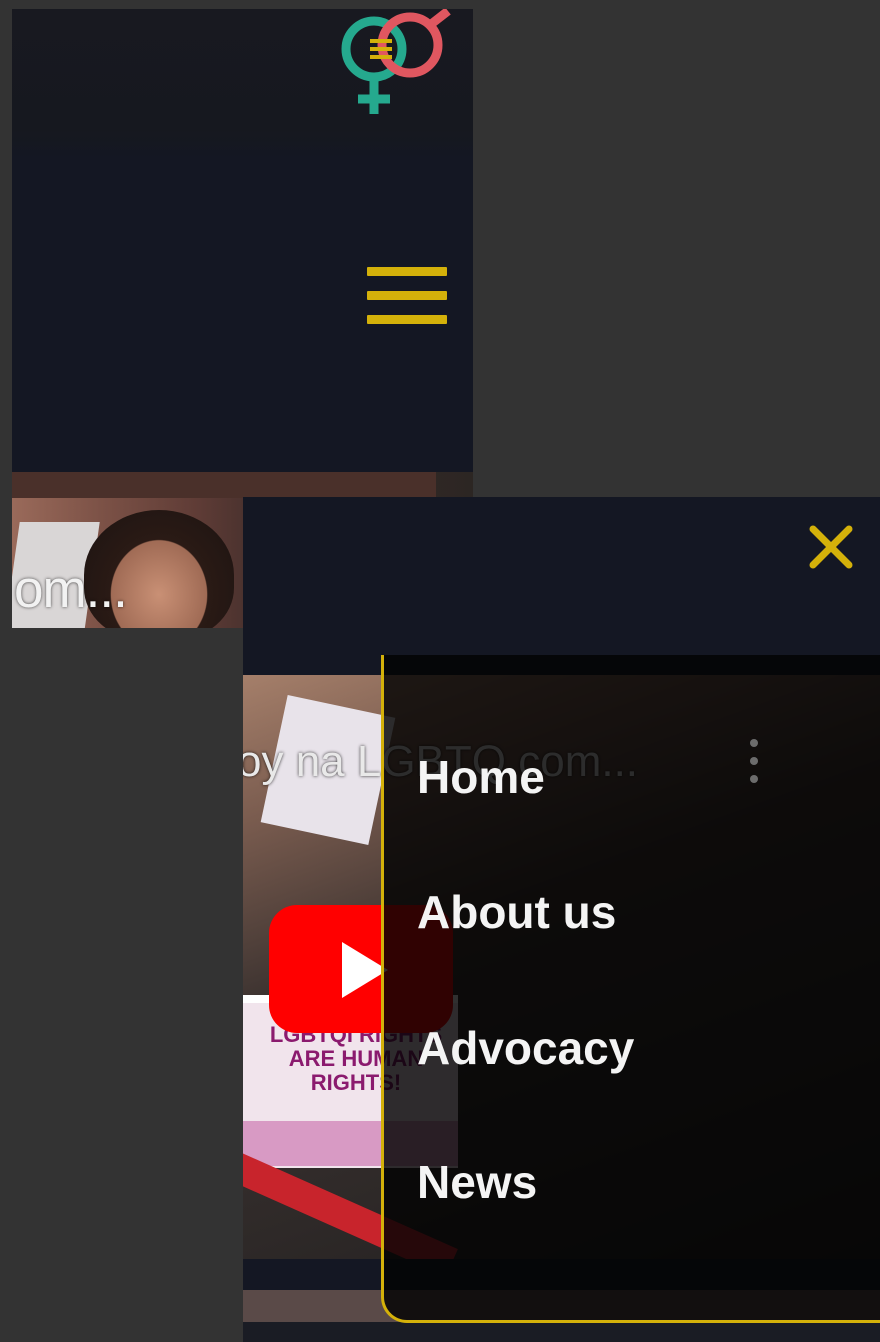  Describe the element at coordinates (408, 296) in the screenshot. I see `hamburger-icon` at that location.